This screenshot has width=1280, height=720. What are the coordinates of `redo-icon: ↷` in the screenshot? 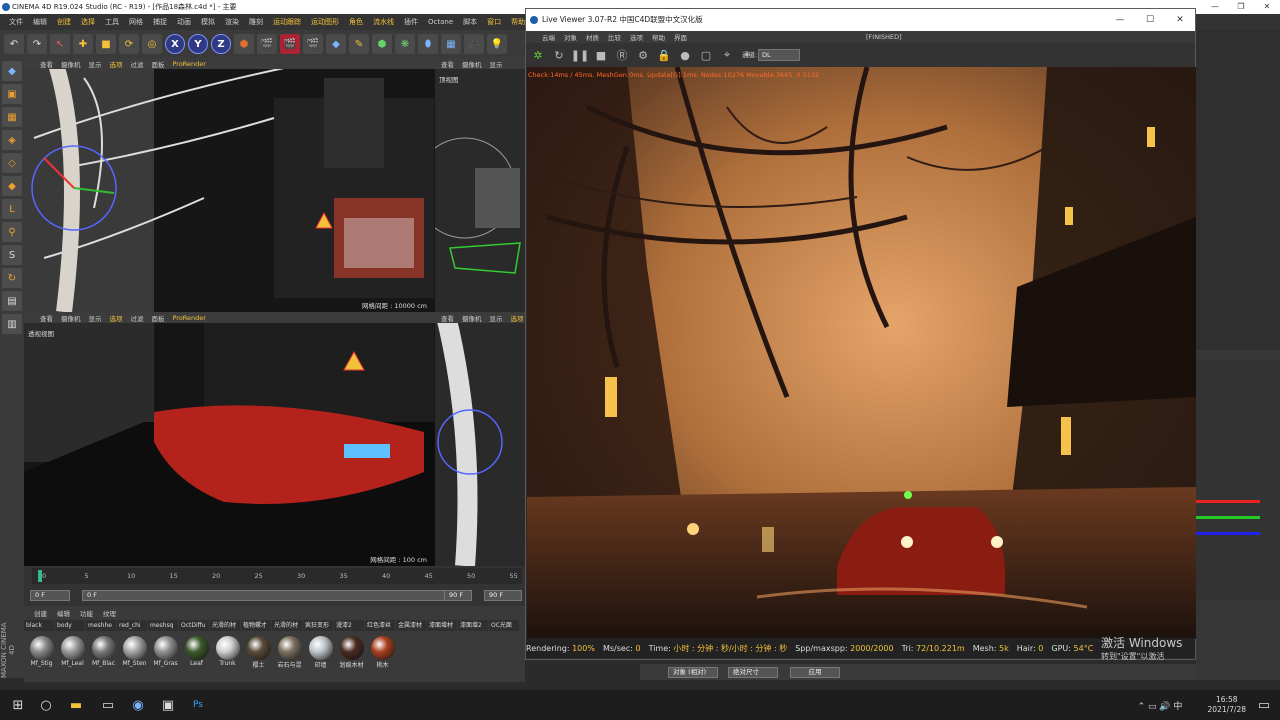 It's located at (37, 44).